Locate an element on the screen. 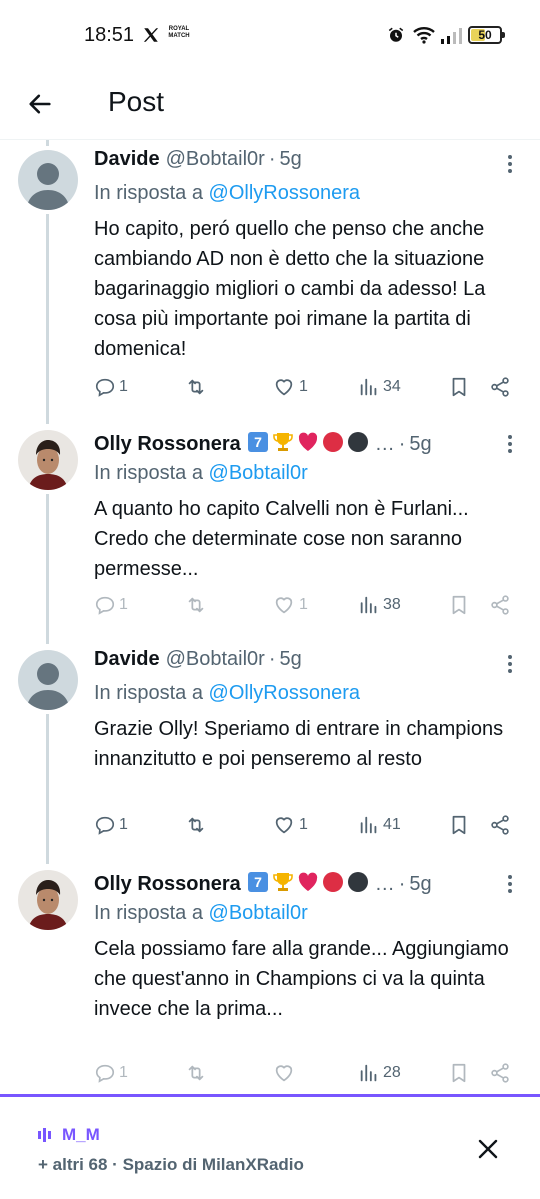  tweet-header: Olly Rossonera 7 … · 5g is located at coordinates (263, 442).